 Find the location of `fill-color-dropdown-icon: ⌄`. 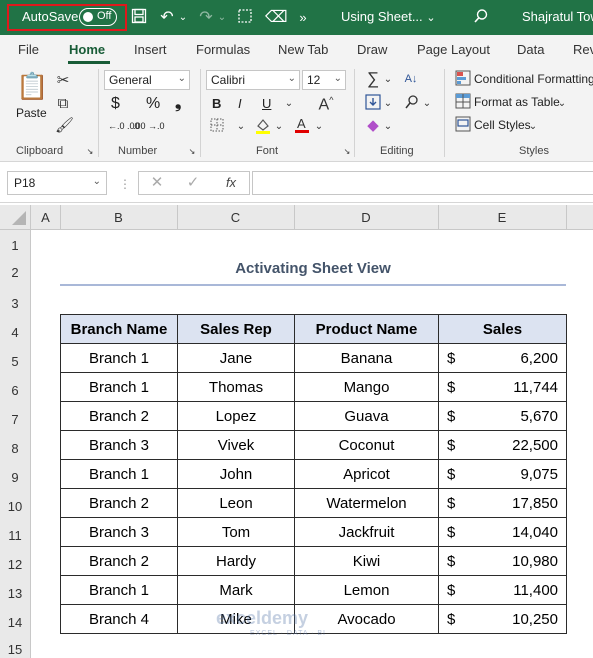

fill-color-dropdown-icon: ⌄ is located at coordinates (279, 127).